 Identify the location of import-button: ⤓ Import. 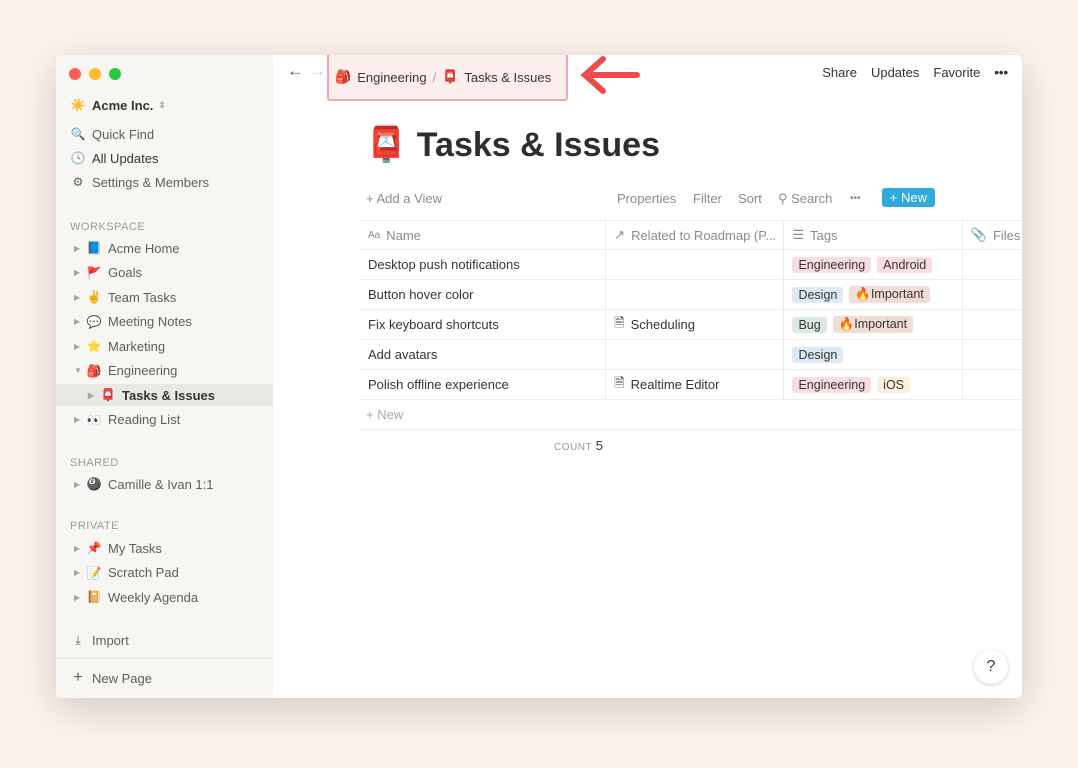
(164, 640).